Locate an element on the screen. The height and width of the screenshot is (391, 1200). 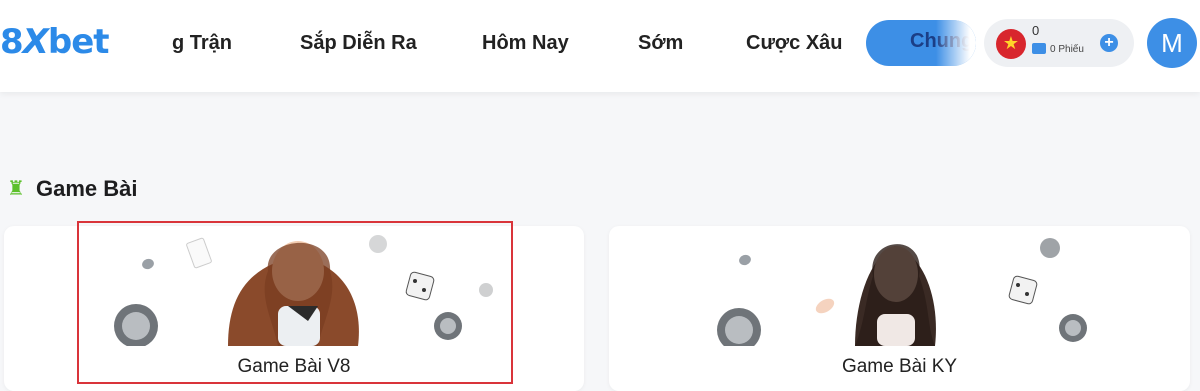
game-banner-ky is located at coordinates (901, 286).